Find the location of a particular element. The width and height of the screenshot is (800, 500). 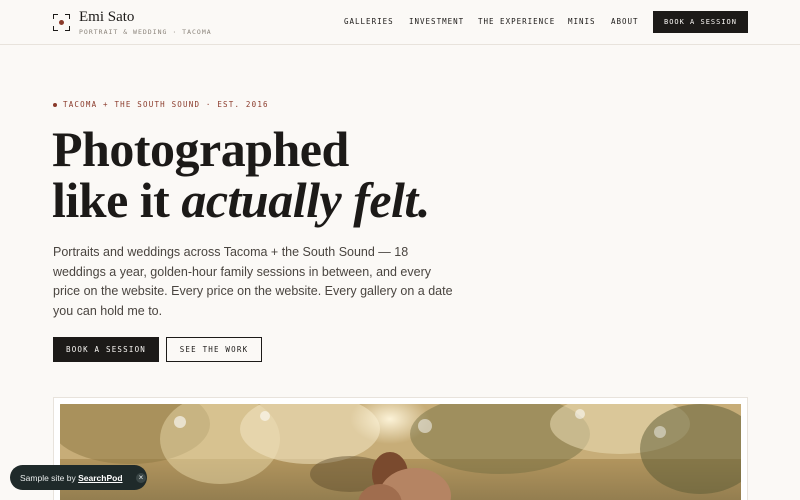

nav-investment: INVESTMENT is located at coordinates (436, 21).